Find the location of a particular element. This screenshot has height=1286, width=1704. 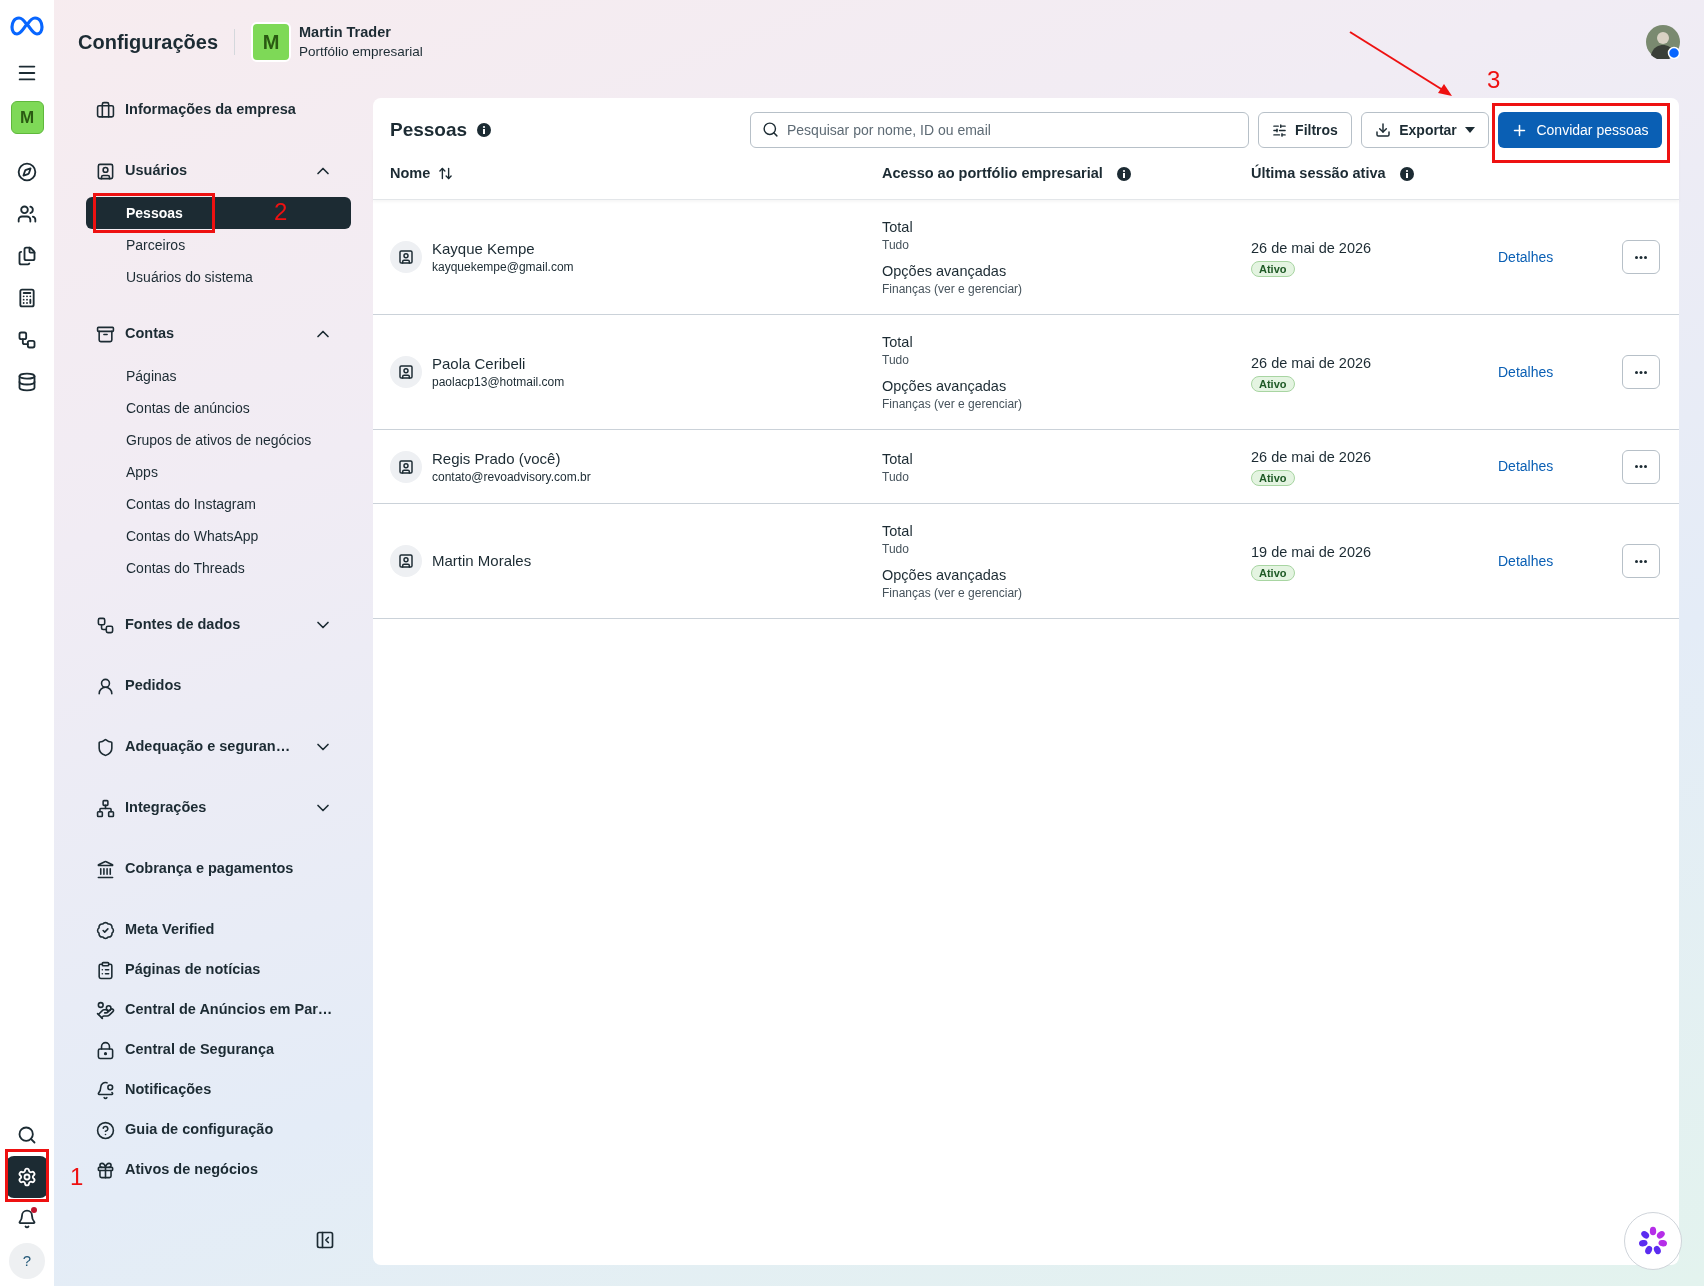

column-header: Acesso ao portfólio empresarial is located at coordinates (992, 173).